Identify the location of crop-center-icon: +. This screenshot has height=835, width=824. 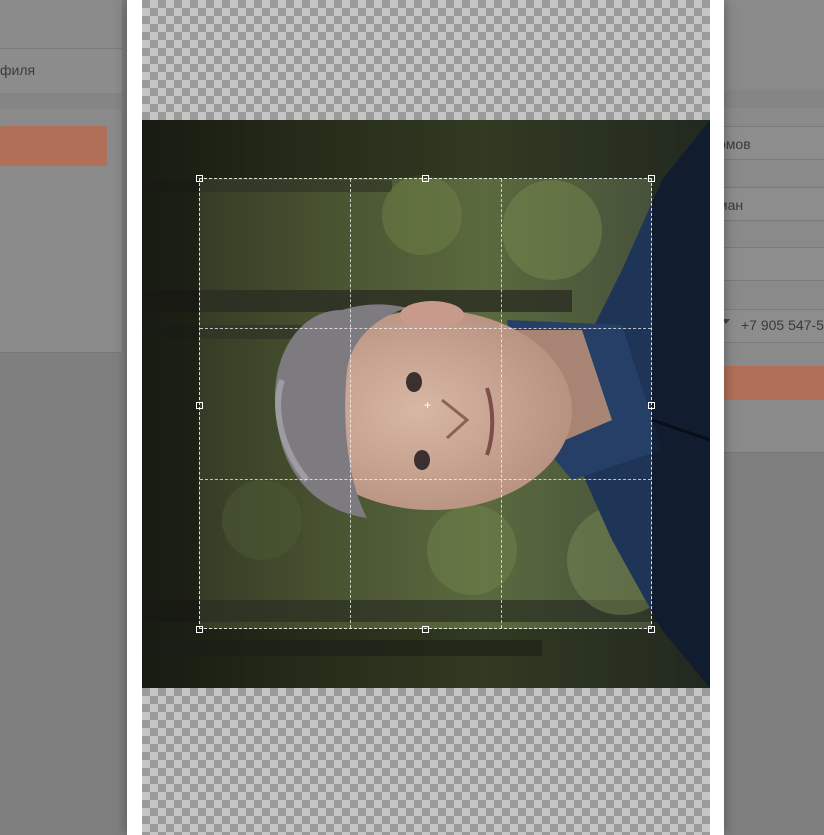
(428, 405).